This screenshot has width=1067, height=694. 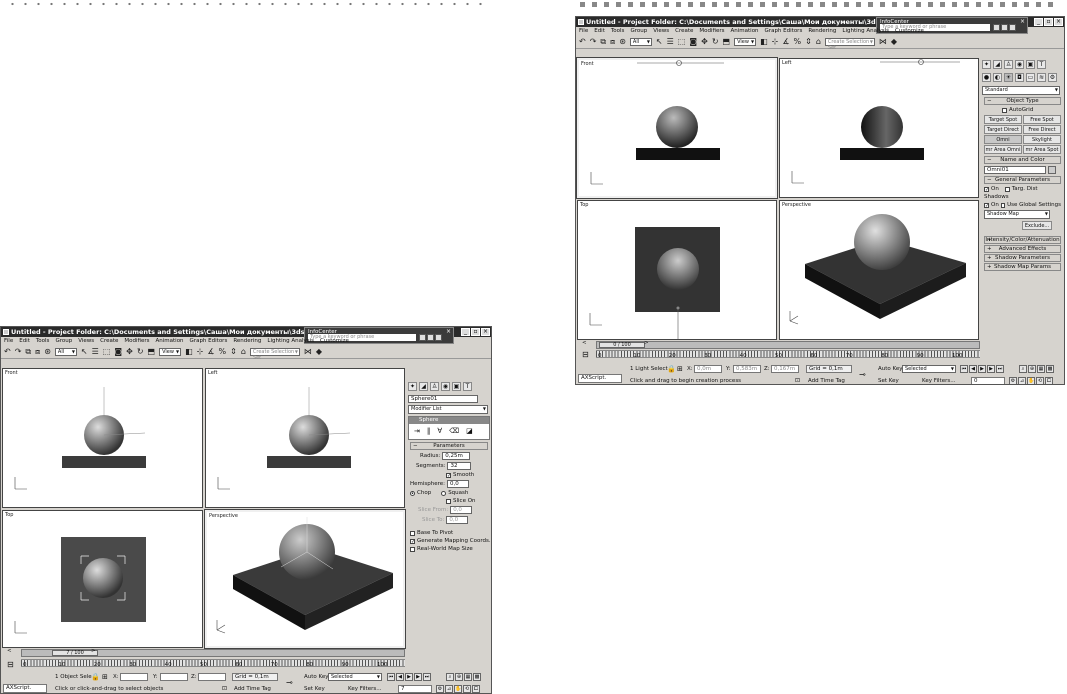 What do you see at coordinates (826, 381) in the screenshot?
I see `add-time-tag: Add Time Tag` at bounding box center [826, 381].